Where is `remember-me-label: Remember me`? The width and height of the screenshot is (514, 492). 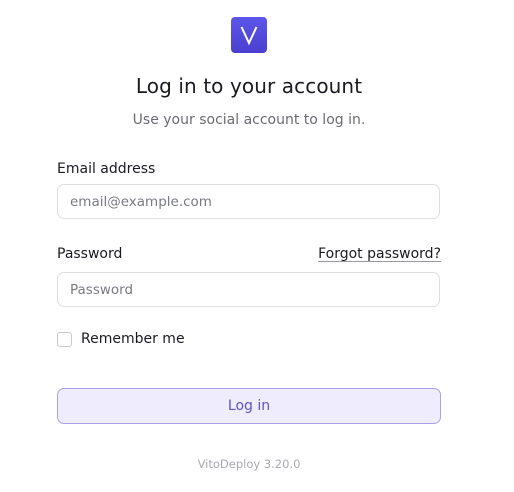
remember-me-label: Remember me is located at coordinates (133, 339).